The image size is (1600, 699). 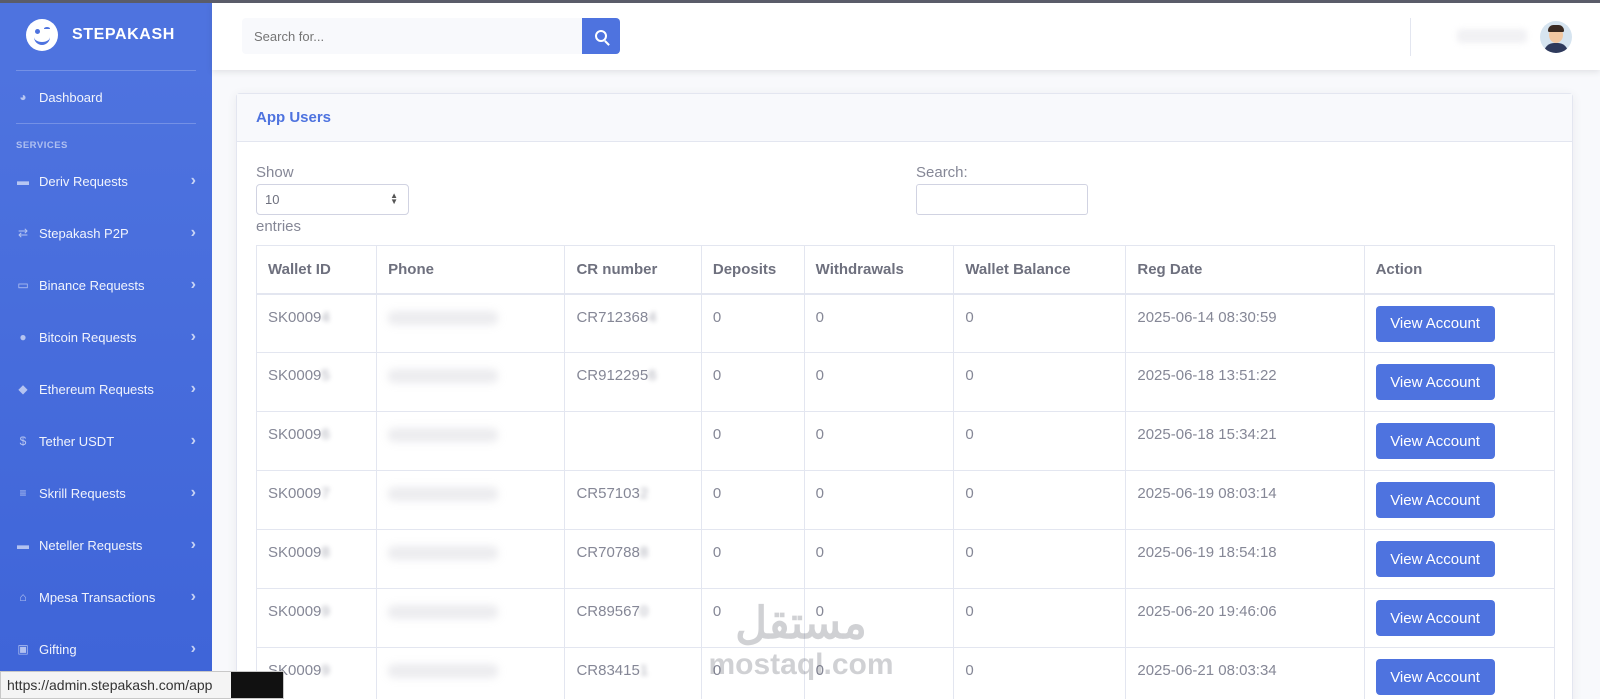 I want to click on sidebar-item-stepakash-p2p: ⇄ Stepakash P2P ›, so click(x=106, y=233).